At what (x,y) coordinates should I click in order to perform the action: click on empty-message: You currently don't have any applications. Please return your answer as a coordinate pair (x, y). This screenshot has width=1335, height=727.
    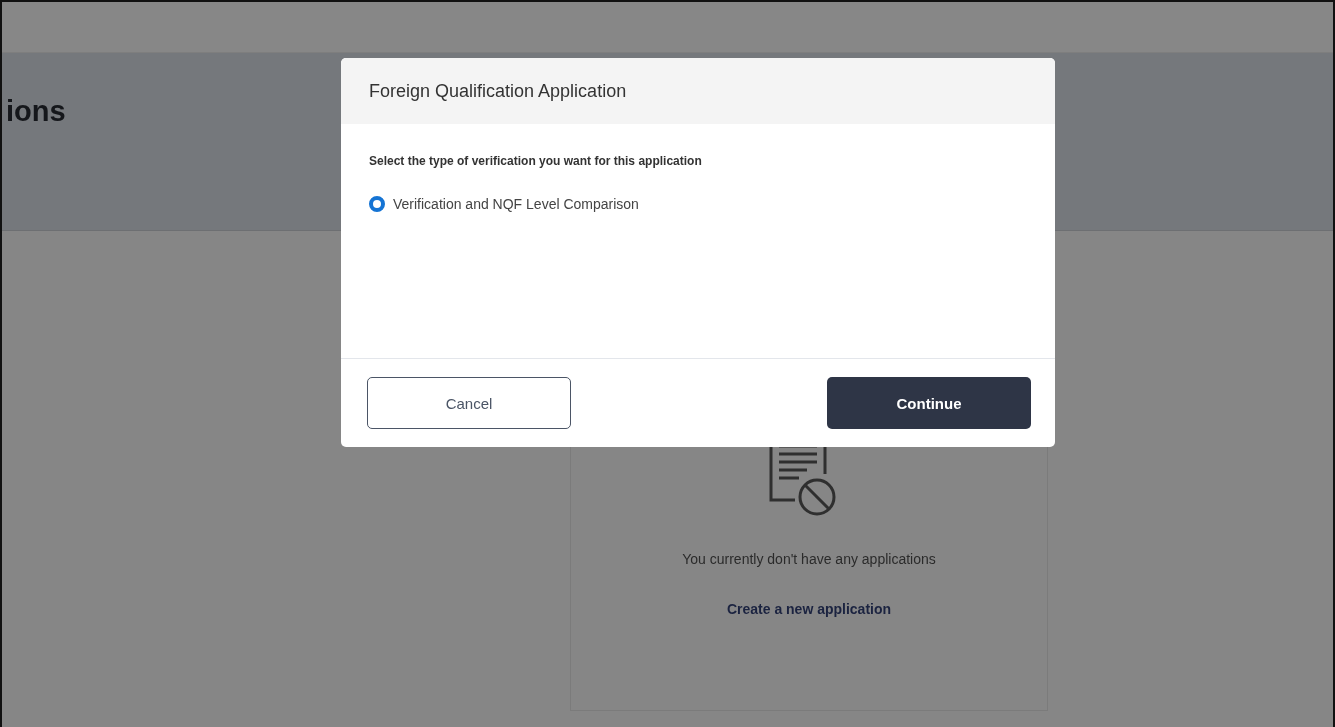
    Looking at the image, I should click on (809, 559).